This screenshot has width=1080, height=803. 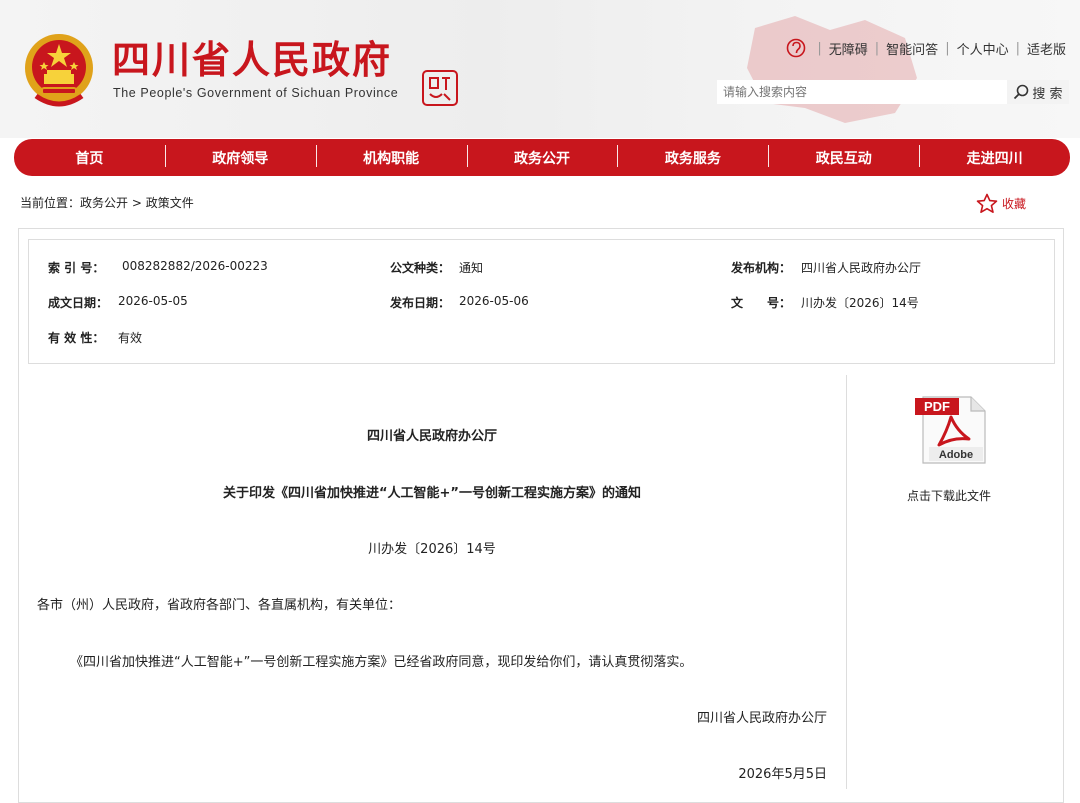 What do you see at coordinates (252, 59) in the screenshot?
I see `site-title: 四川省人民政府` at bounding box center [252, 59].